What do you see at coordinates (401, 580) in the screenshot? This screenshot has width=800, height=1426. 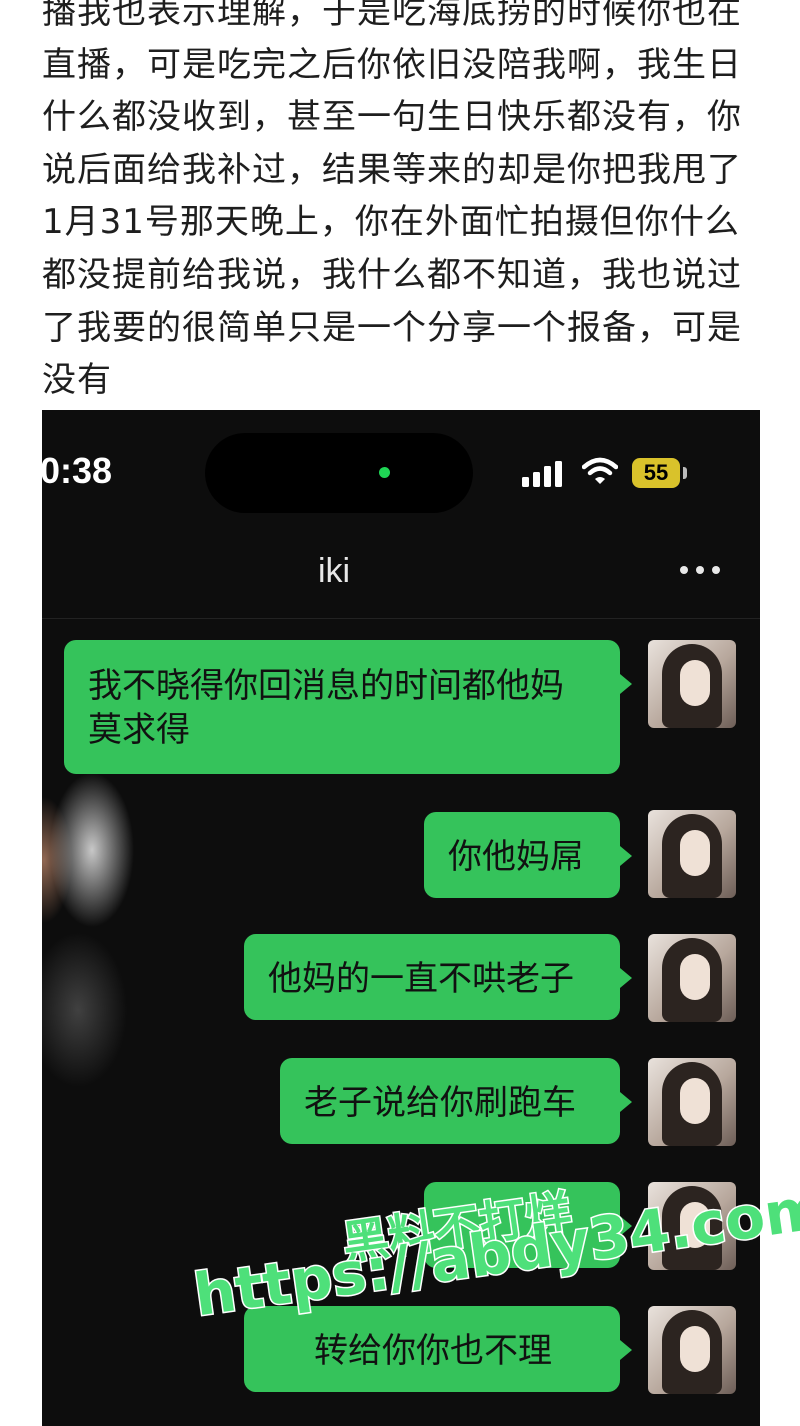 I see `chat-header: iki` at bounding box center [401, 580].